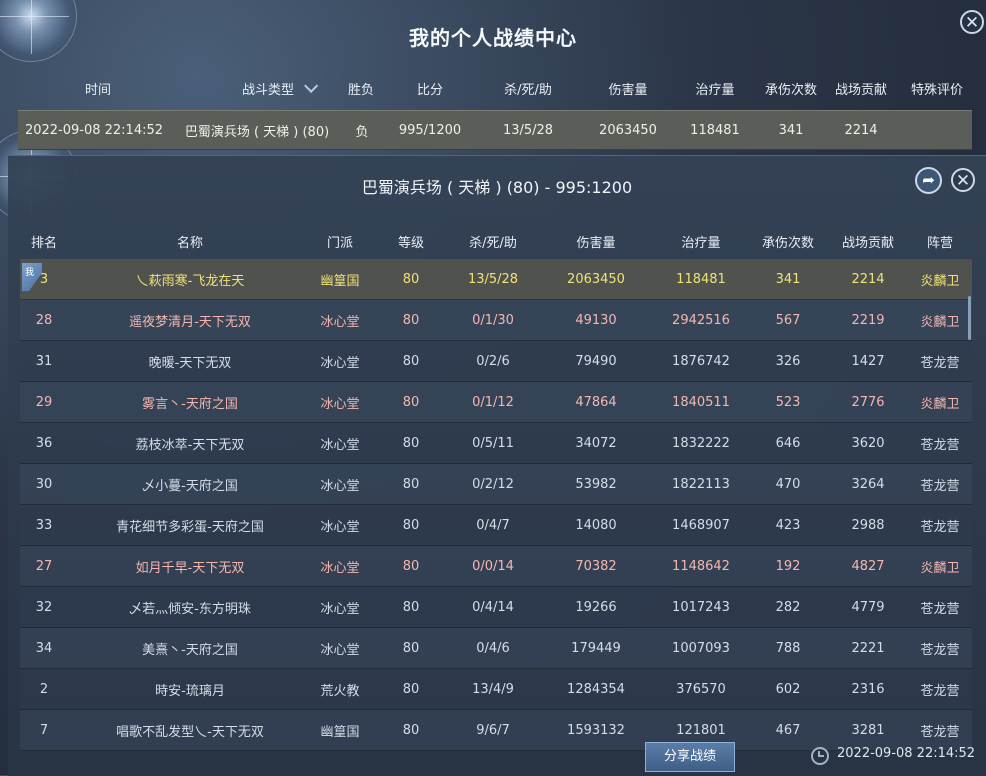 The image size is (986, 776). What do you see at coordinates (190, 363) in the screenshot?
I see `cell-name: 晚暖-天下无双` at bounding box center [190, 363].